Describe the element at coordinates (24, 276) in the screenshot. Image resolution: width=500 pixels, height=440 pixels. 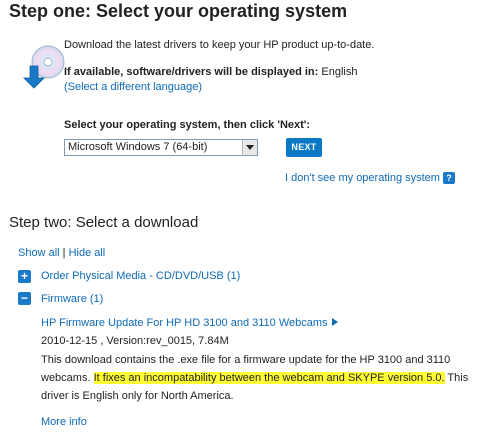
I see `expand-icon: +` at that location.